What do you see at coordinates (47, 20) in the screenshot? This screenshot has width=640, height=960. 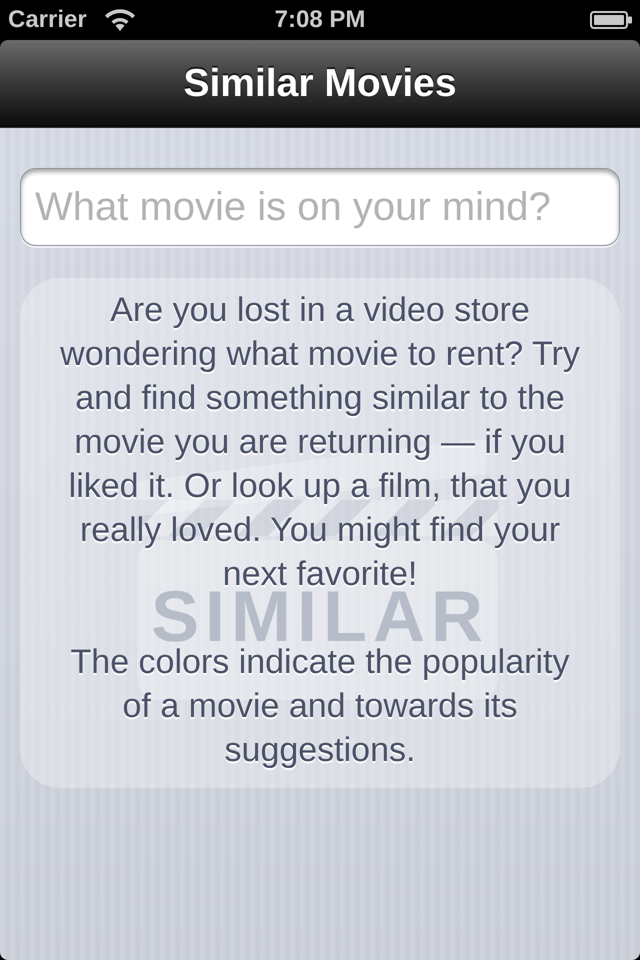 I see `carrier-name: Carrier` at bounding box center [47, 20].